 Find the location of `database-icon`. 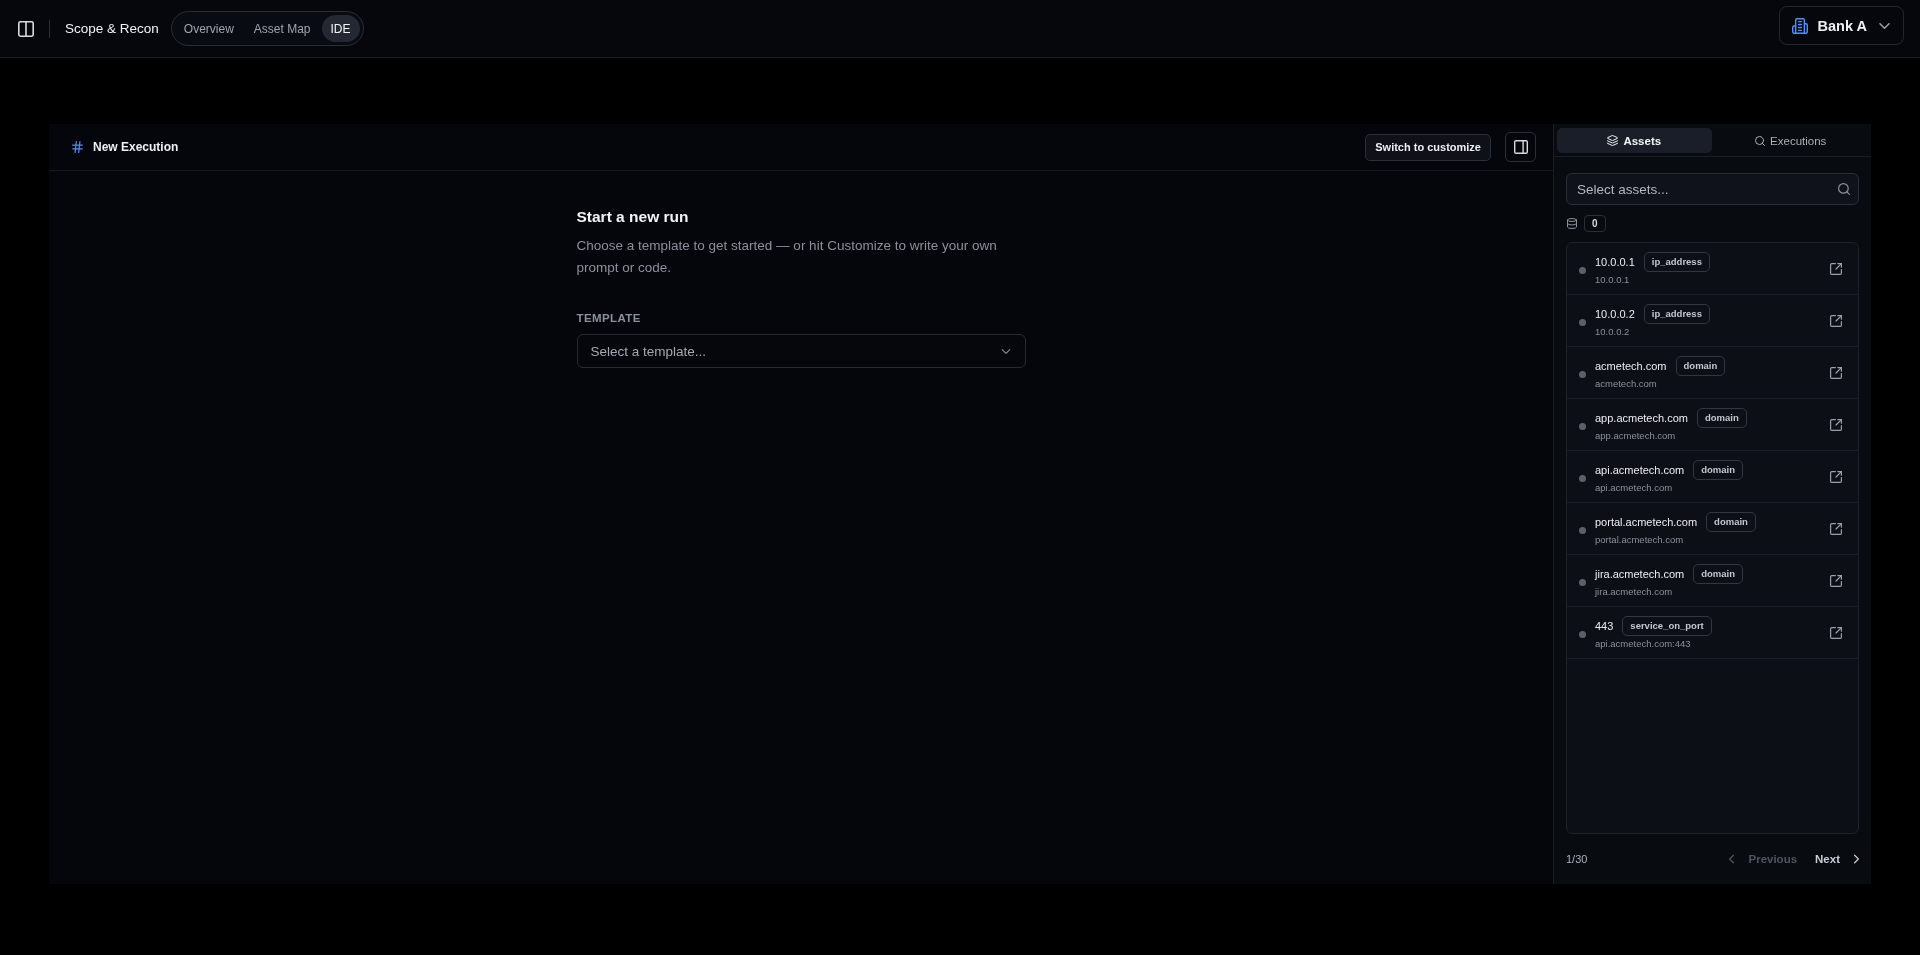

database-icon is located at coordinates (1572, 223).